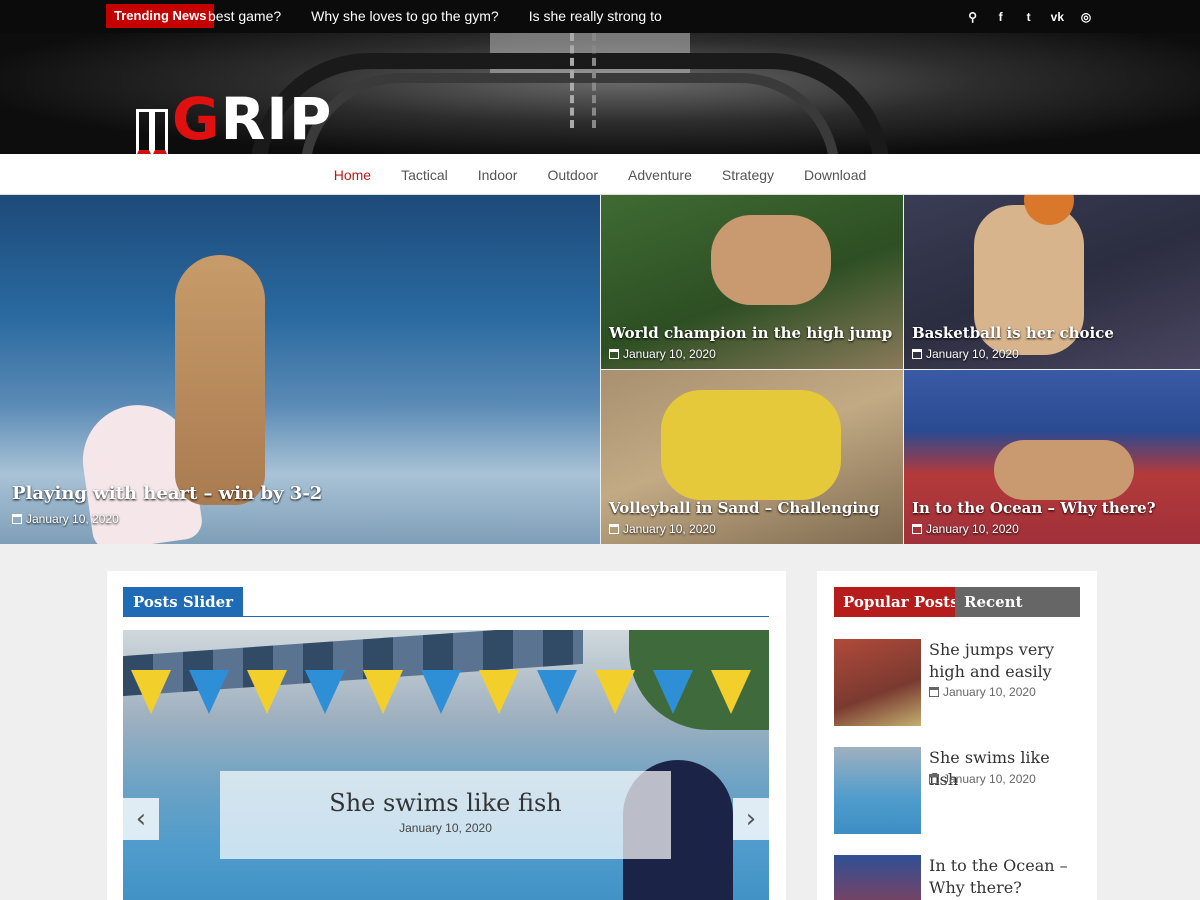  I want to click on nav-item-home: Home, so click(352, 175).